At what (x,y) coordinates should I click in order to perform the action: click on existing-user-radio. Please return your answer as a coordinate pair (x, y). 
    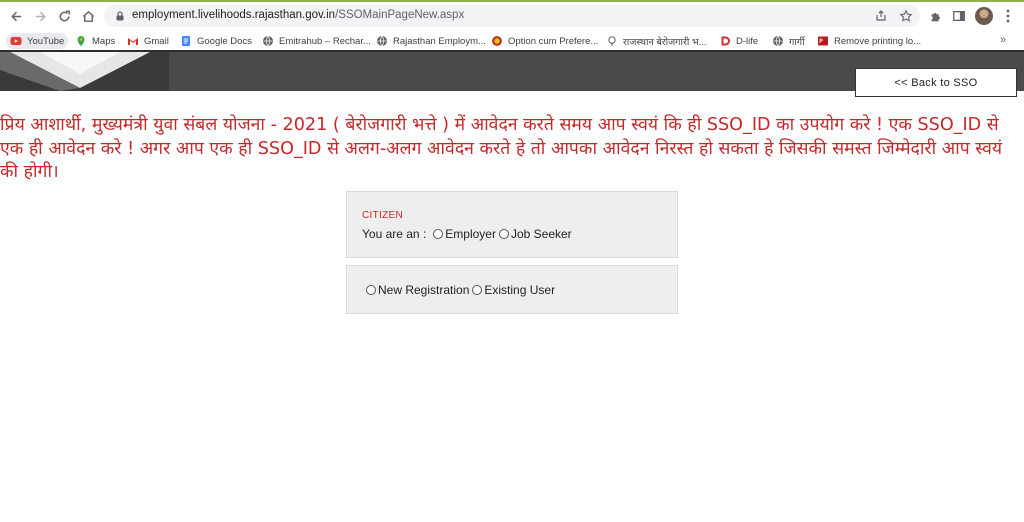
    Looking at the image, I should click on (477, 290).